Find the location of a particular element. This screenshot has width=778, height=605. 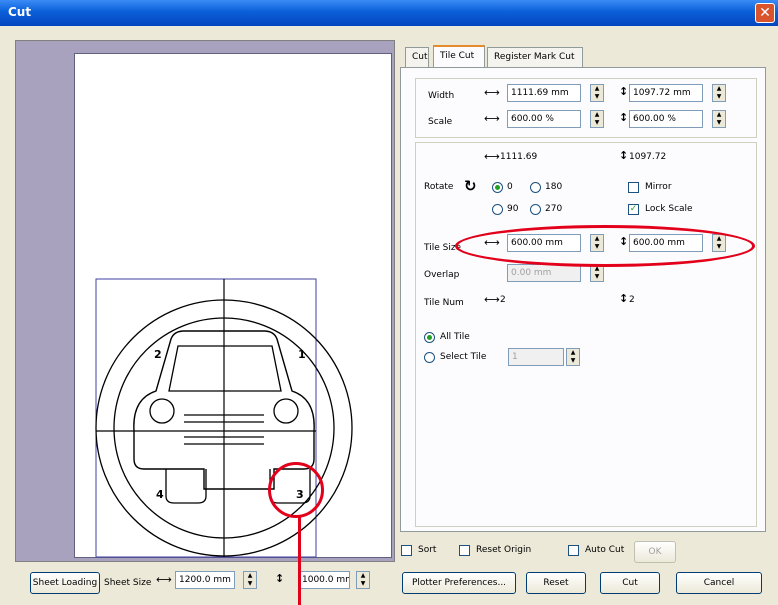

select-tile-label: Select Tile is located at coordinates (463, 357).